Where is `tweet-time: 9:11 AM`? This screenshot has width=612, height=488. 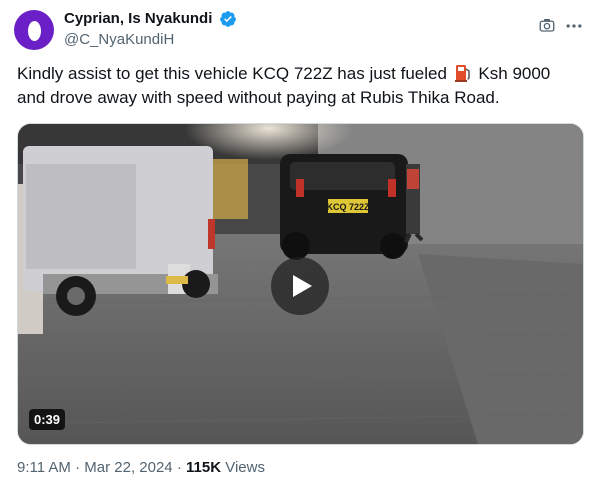
tweet-time: 9:11 AM is located at coordinates (44, 467).